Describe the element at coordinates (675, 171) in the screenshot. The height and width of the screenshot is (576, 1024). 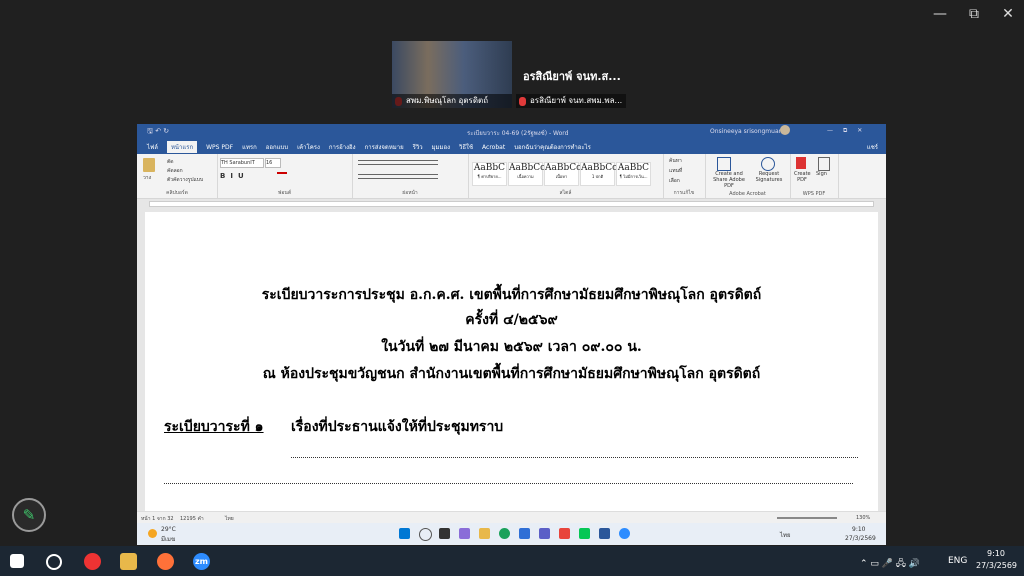
I see `replace-button: แทนที่` at that location.